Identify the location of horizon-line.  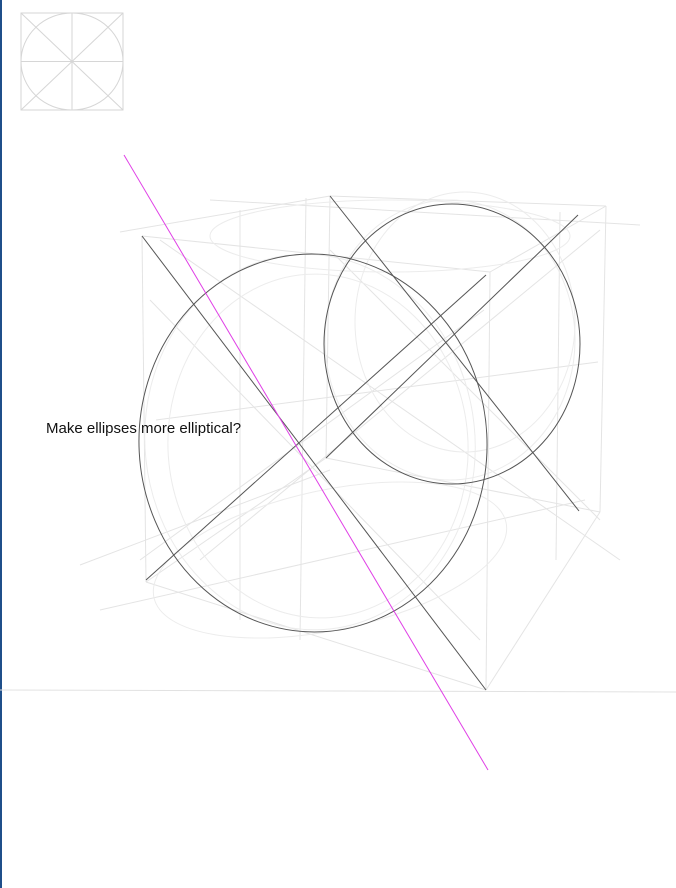
(338, 691).